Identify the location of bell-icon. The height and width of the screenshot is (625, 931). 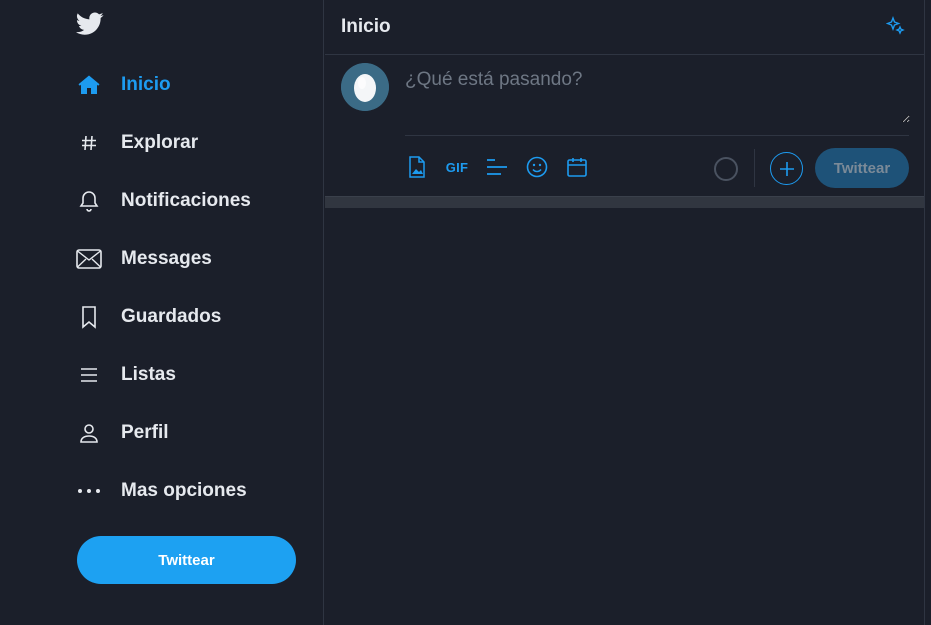
(89, 201).